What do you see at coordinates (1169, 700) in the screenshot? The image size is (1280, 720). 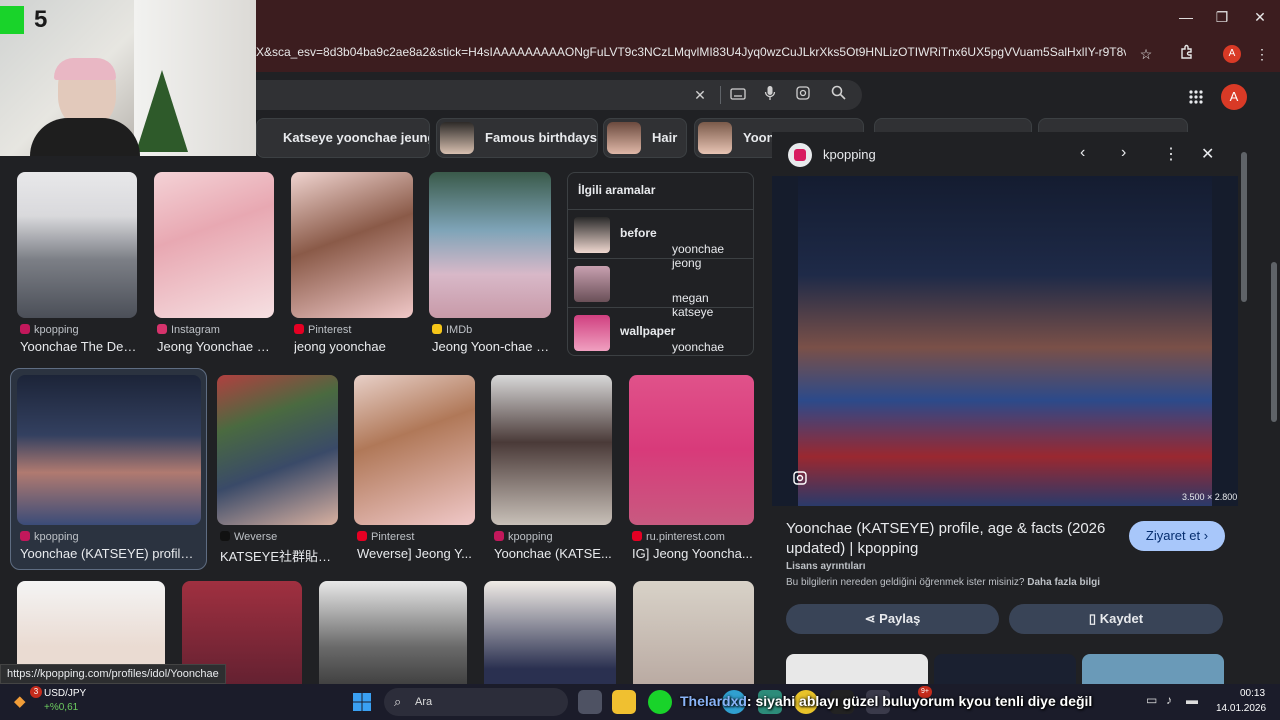 I see `volume-icon: ♪` at bounding box center [1169, 700].